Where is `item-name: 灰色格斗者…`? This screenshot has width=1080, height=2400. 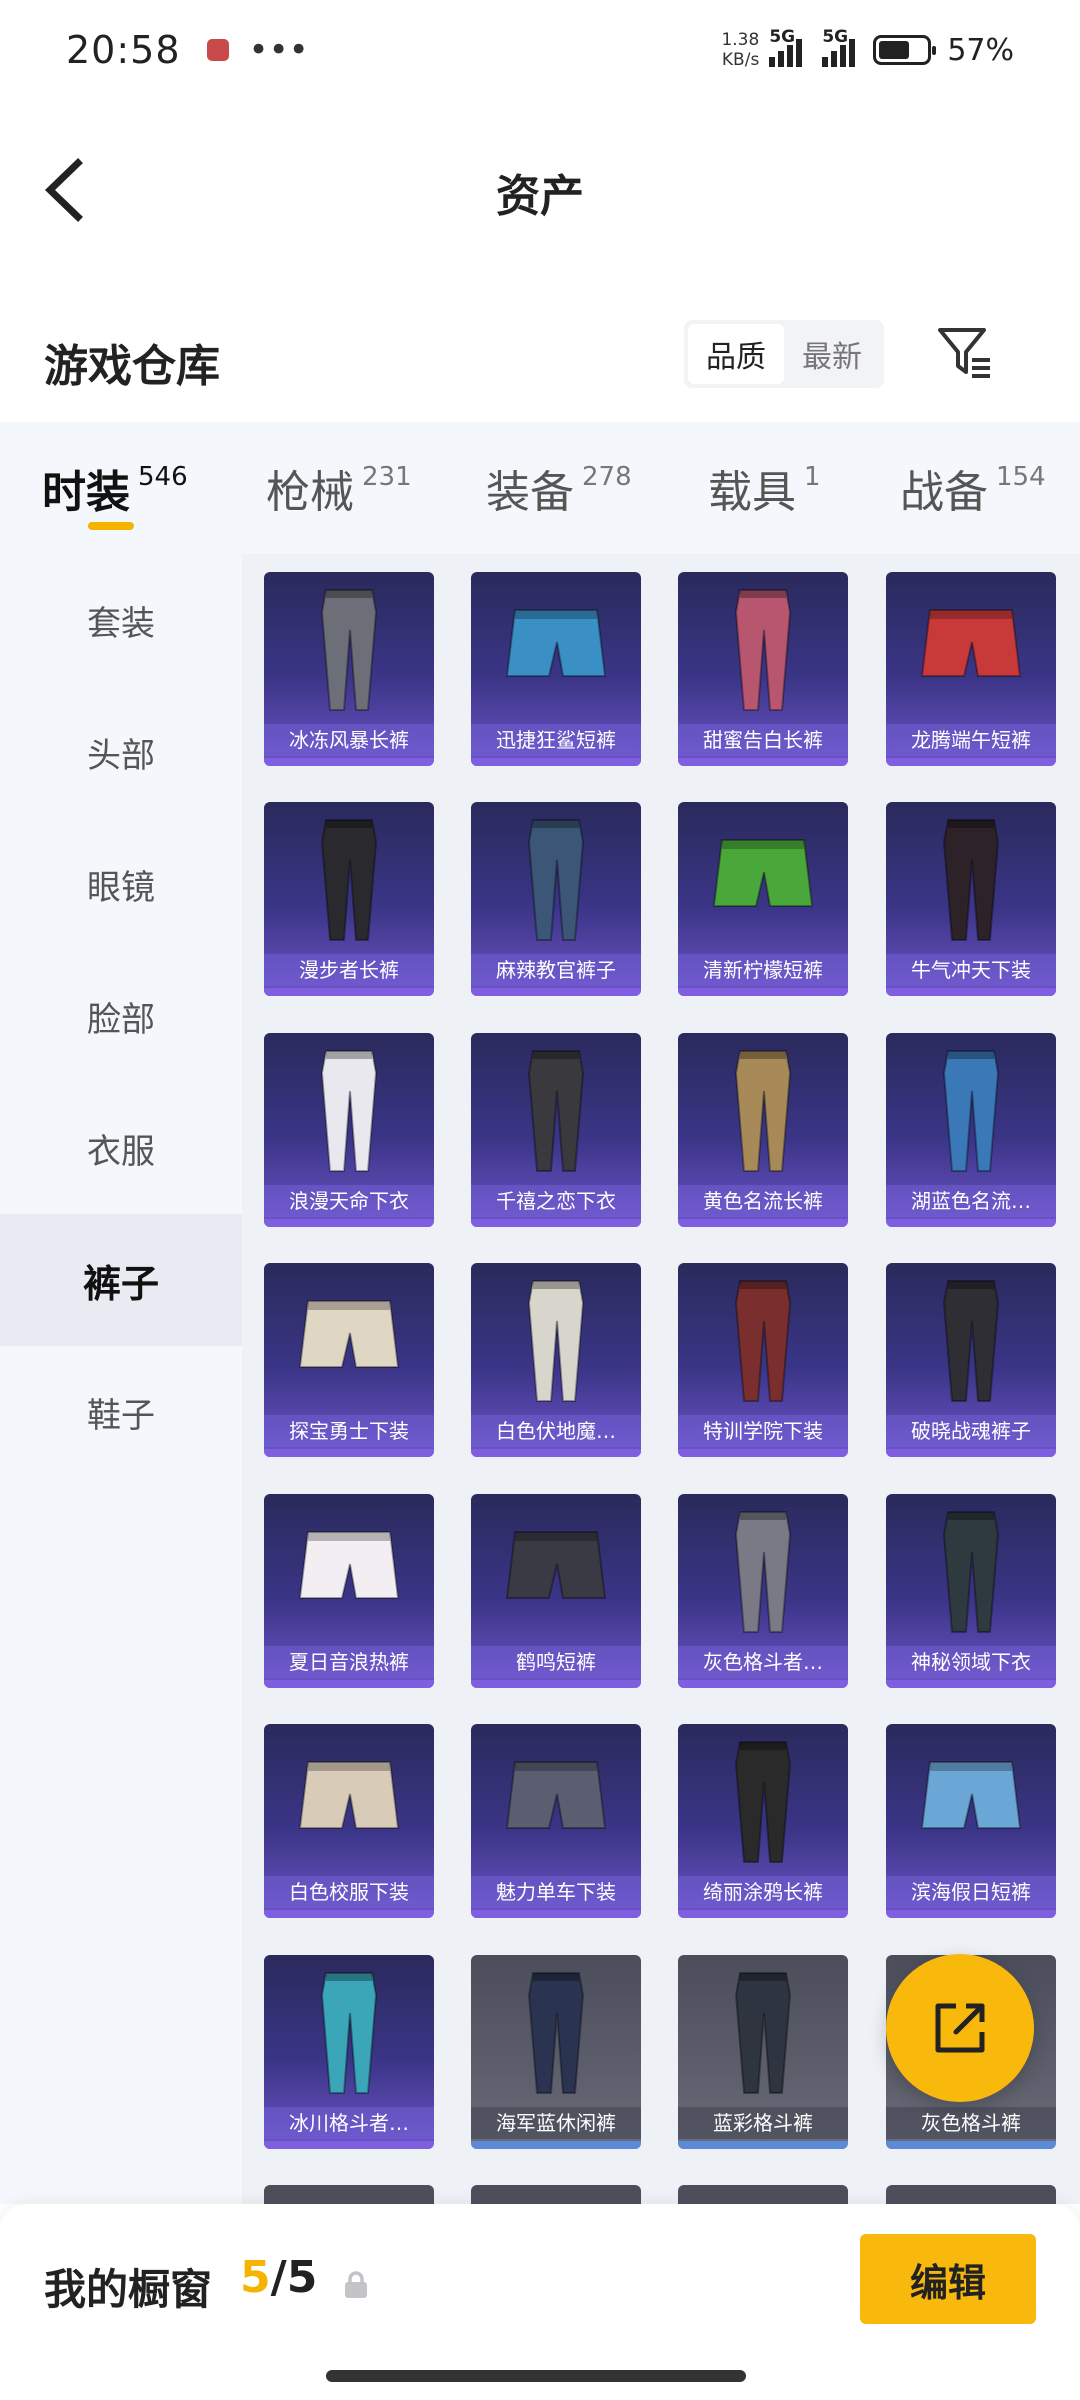 item-name: 灰色格斗者… is located at coordinates (763, 1662).